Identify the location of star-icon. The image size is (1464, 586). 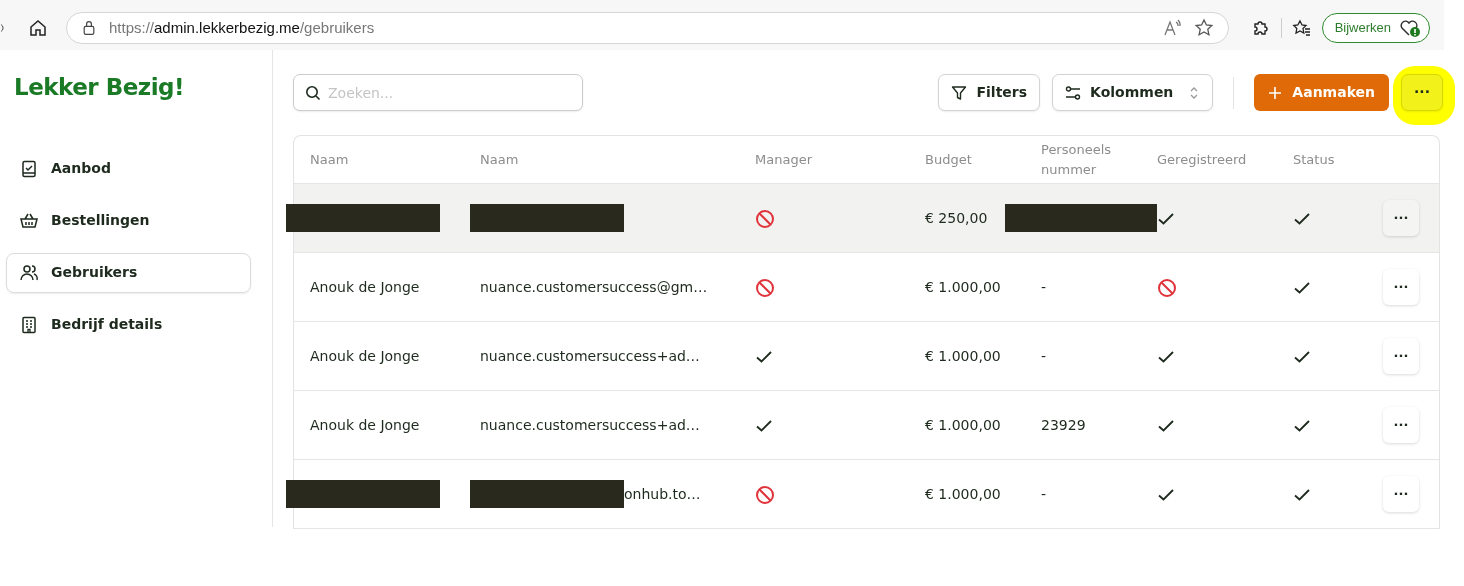
(1203, 28).